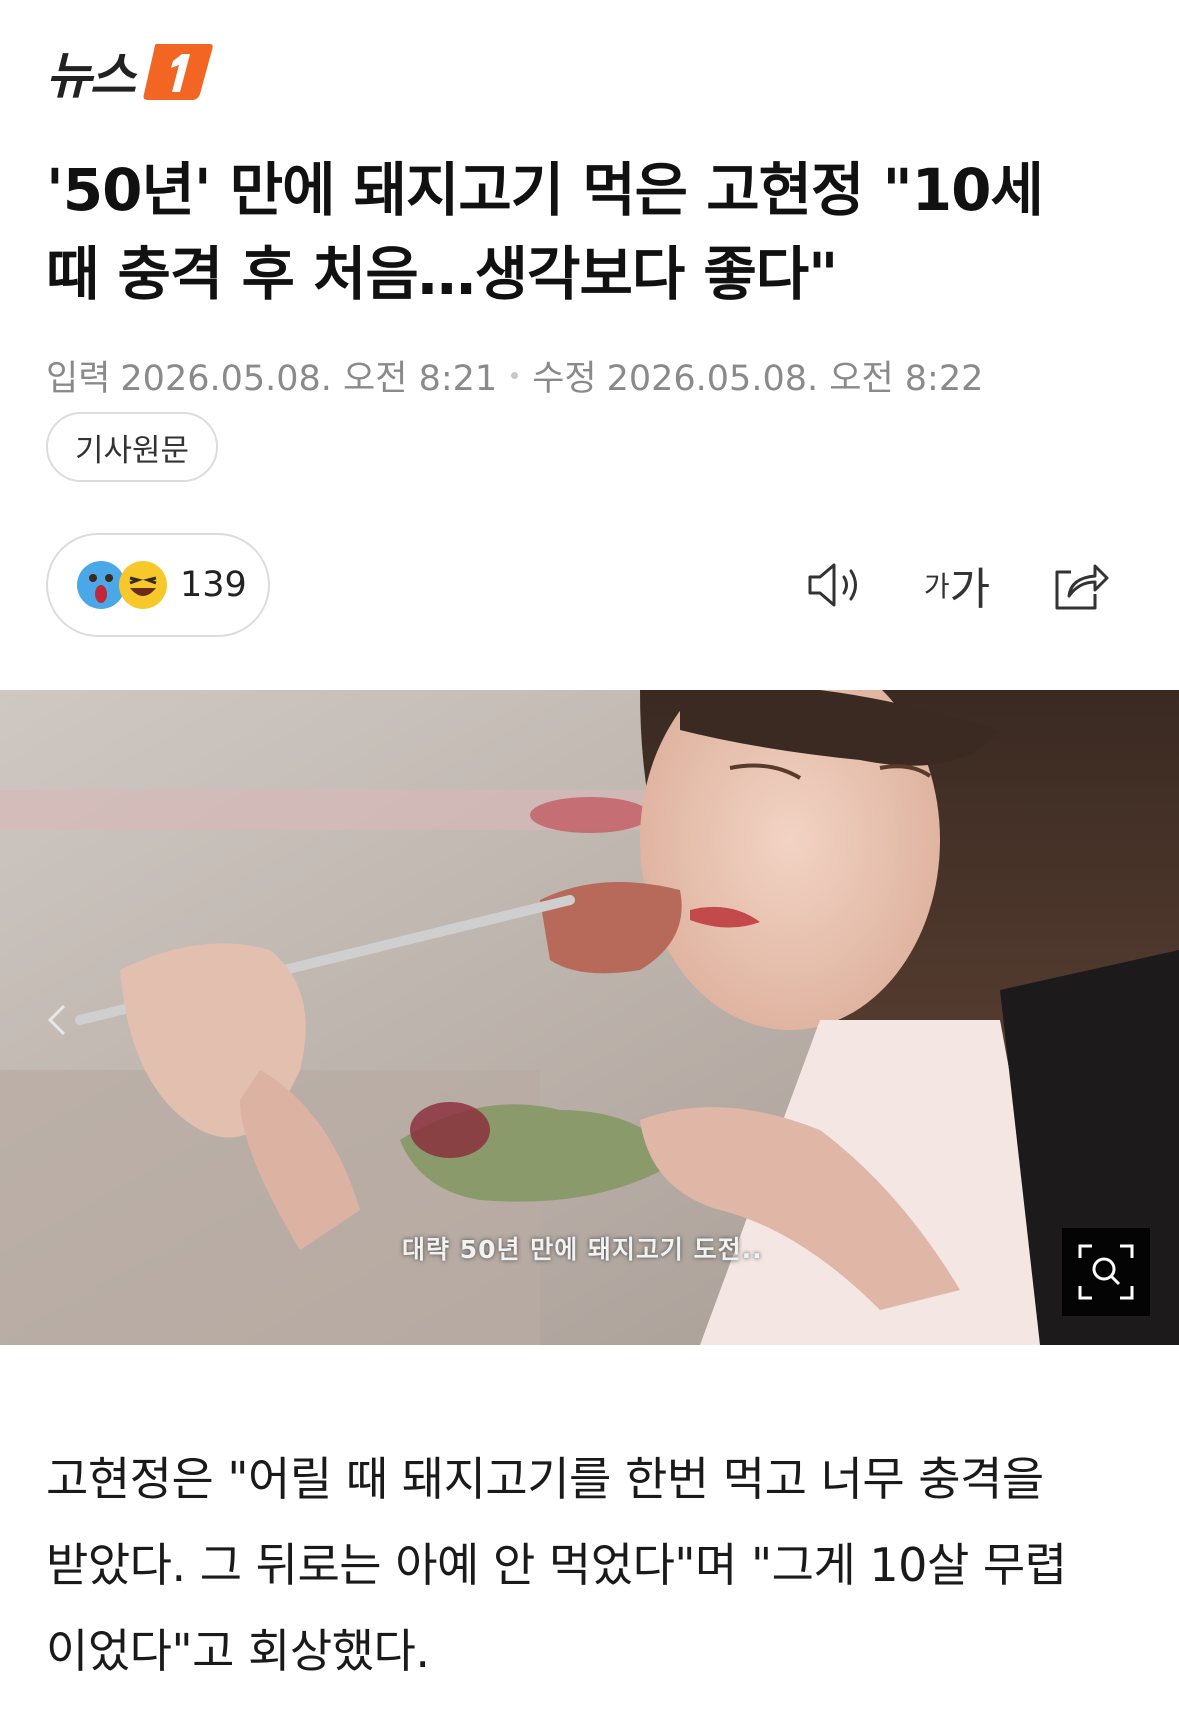 Image resolution: width=1179 pixels, height=1721 pixels. What do you see at coordinates (545, 190) in the screenshot?
I see `article-title-line1: '50년' 만에 돼지고기 먹은 고현정 "10세` at bounding box center [545, 190].